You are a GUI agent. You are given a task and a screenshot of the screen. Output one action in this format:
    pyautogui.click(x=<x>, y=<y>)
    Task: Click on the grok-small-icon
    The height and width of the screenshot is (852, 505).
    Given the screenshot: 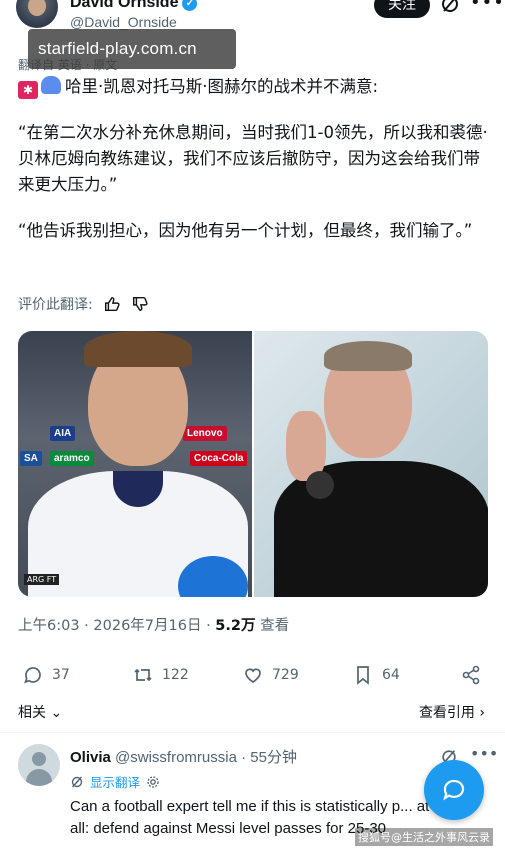 What is the action you would take?
    pyautogui.click(x=77, y=781)
    